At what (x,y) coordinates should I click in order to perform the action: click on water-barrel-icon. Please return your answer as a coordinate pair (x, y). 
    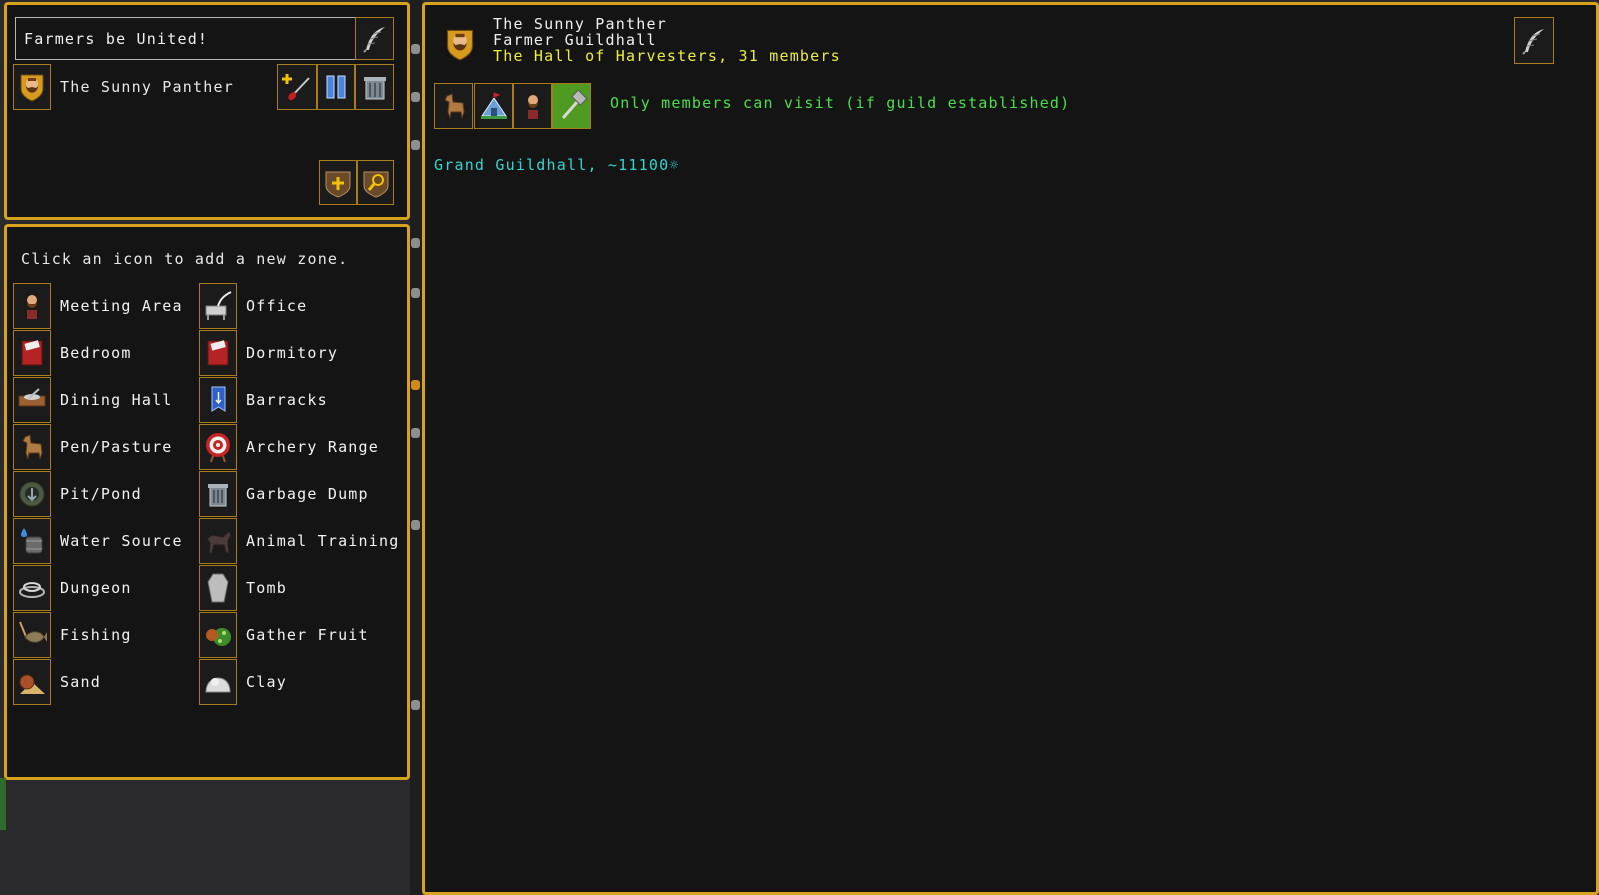
    Looking at the image, I should click on (32, 541).